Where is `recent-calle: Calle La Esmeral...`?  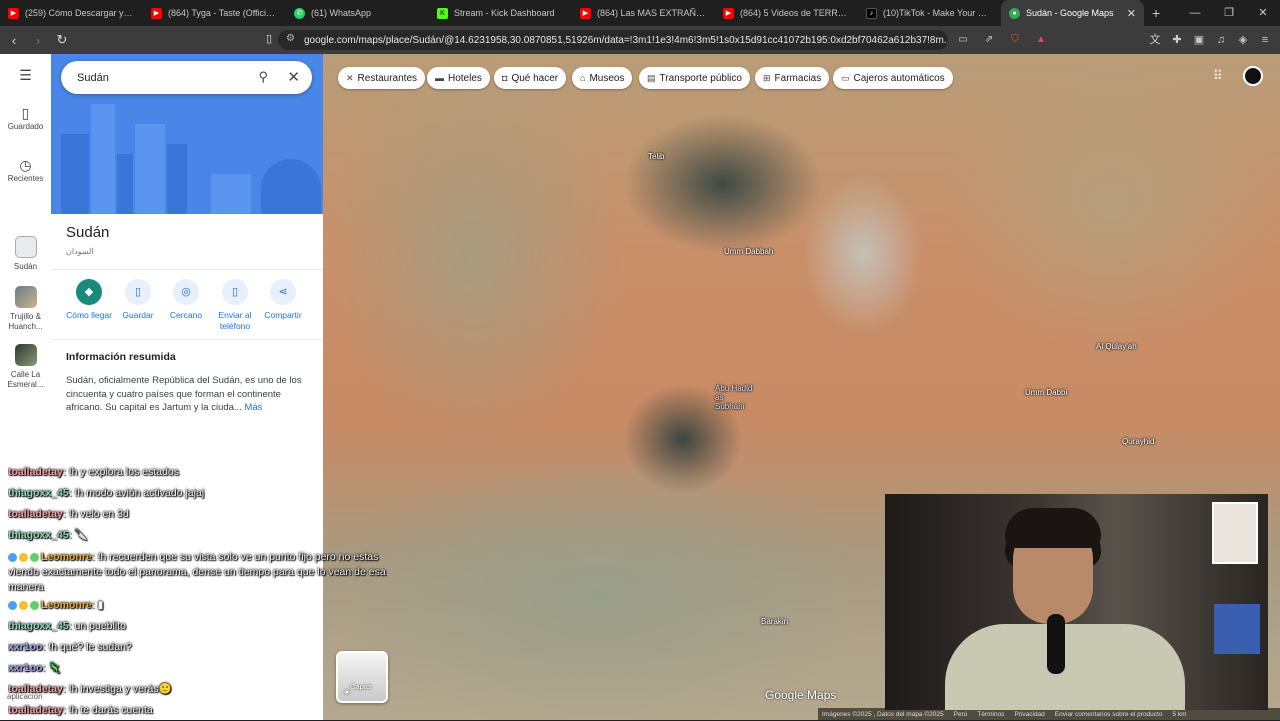 recent-calle: Calle La Esmeral... is located at coordinates (25, 367).